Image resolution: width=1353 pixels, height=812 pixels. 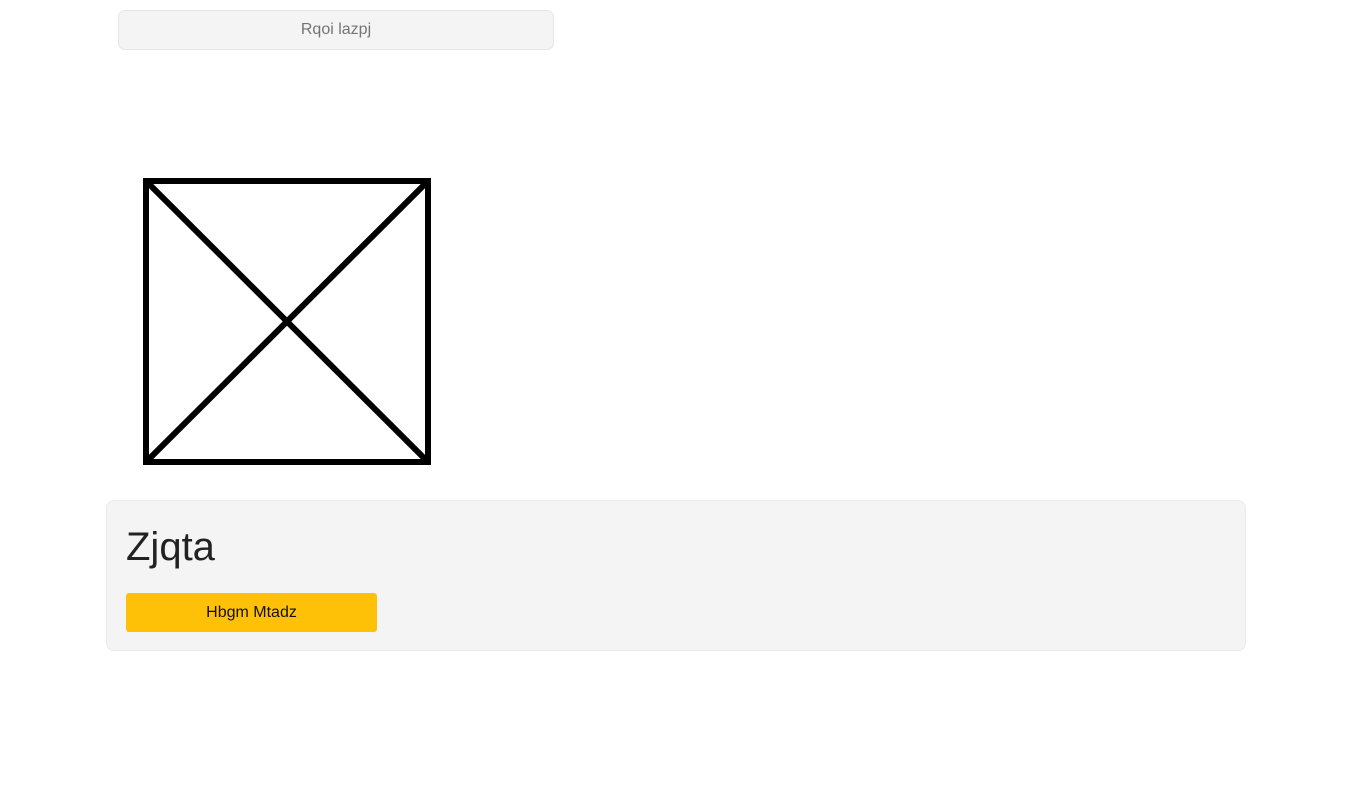 I want to click on top-text-field, so click(x=336, y=30).